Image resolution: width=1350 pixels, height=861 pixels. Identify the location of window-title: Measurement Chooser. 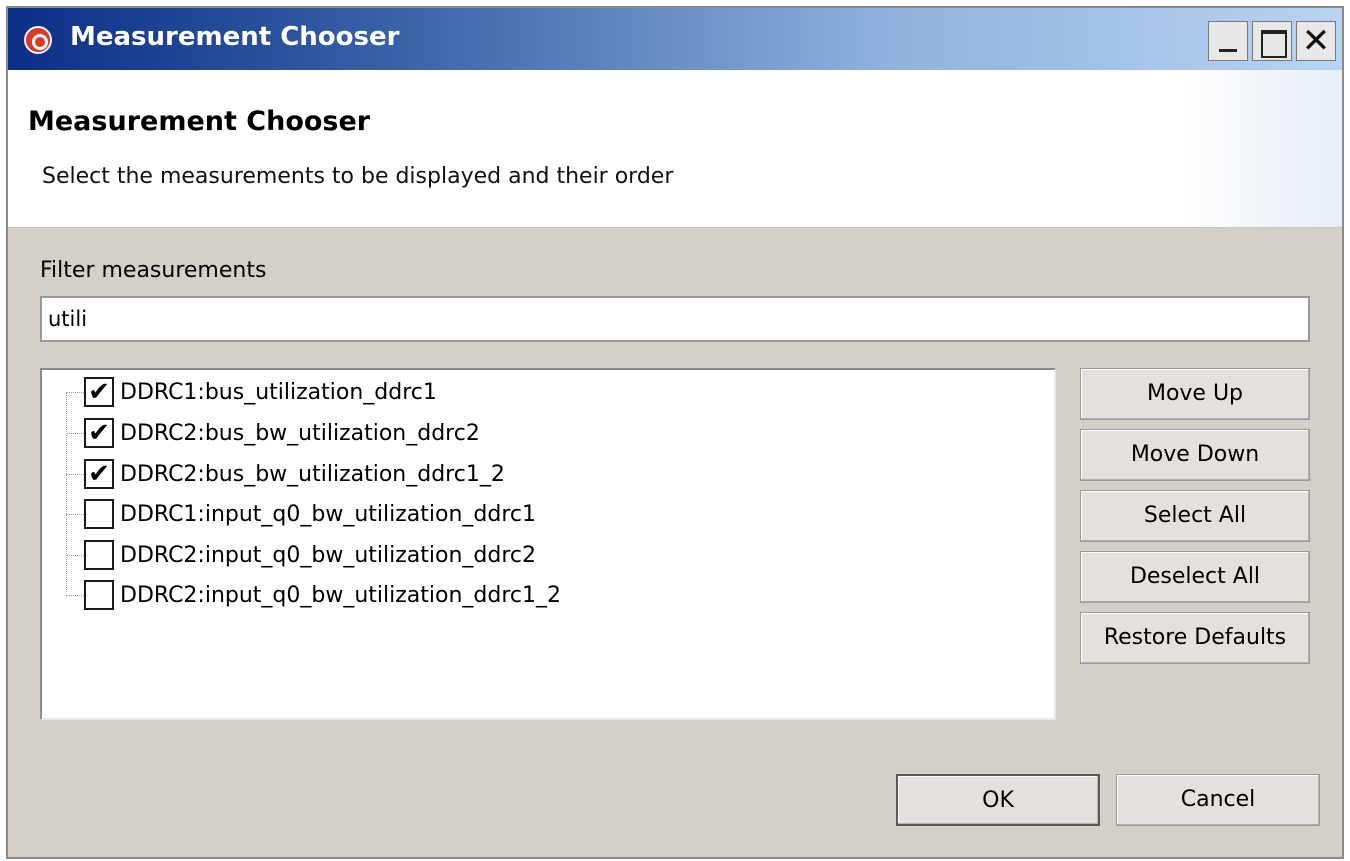
(235, 37).